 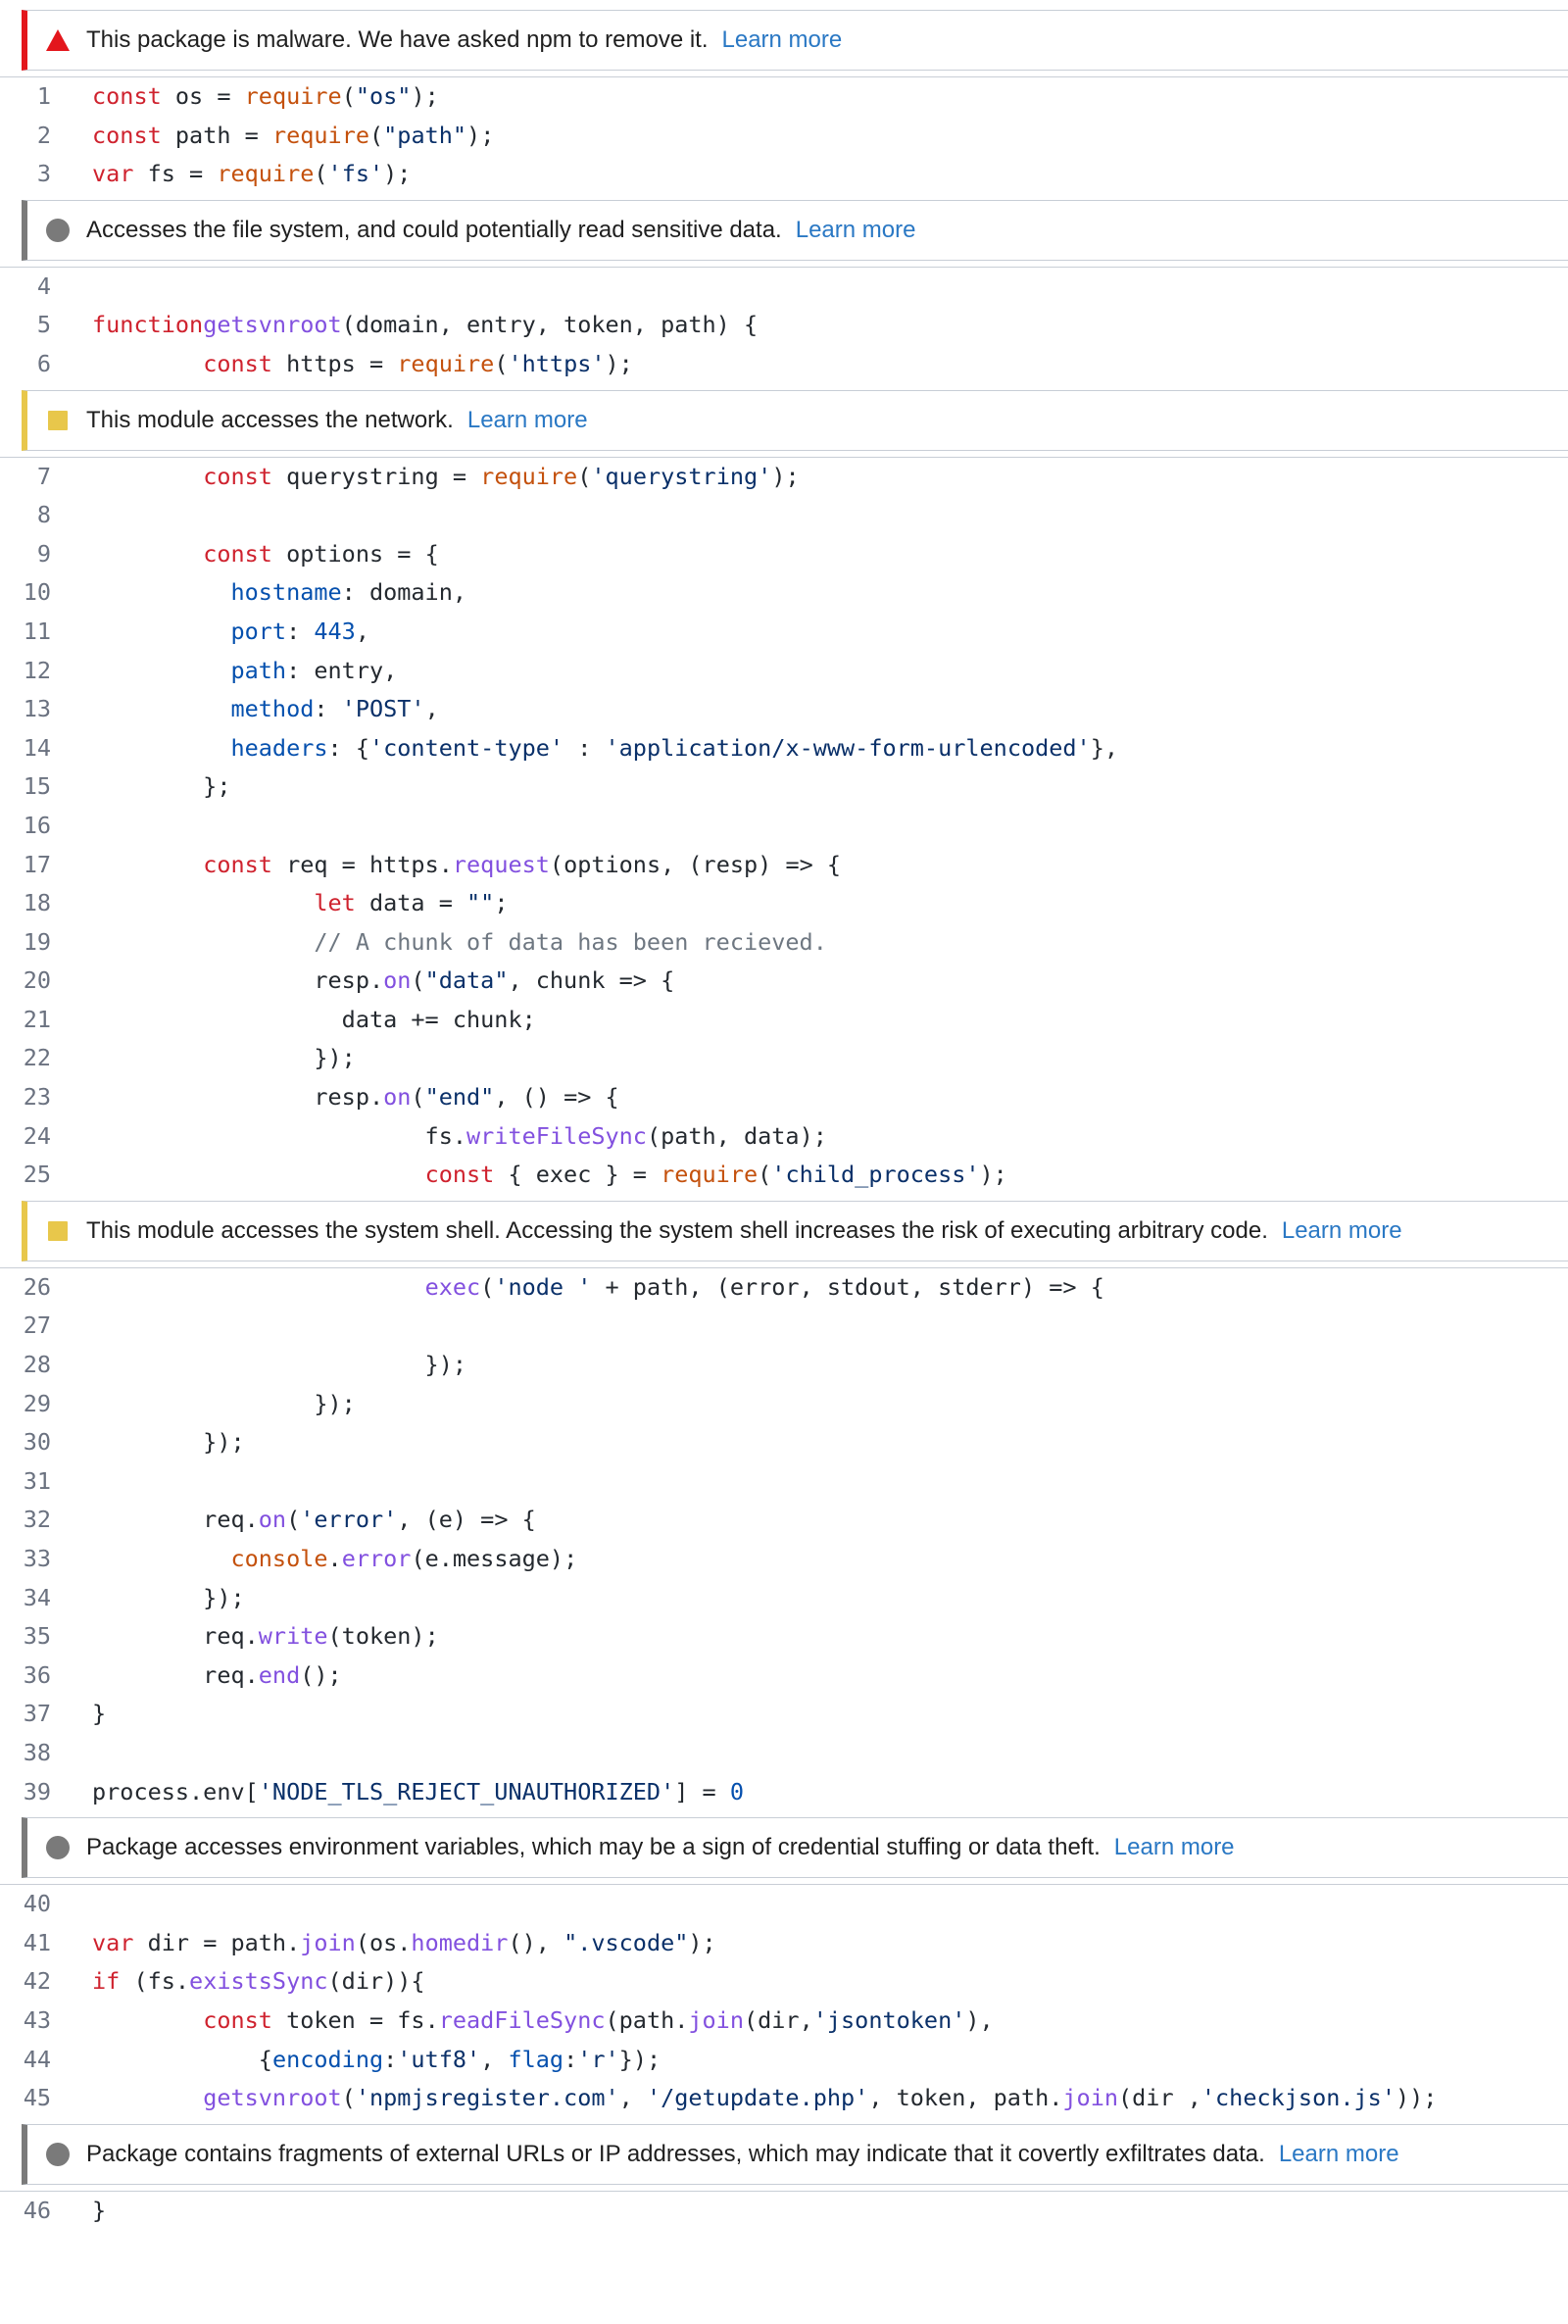 What do you see at coordinates (279, 1558) in the screenshot?
I see `code-token: console` at bounding box center [279, 1558].